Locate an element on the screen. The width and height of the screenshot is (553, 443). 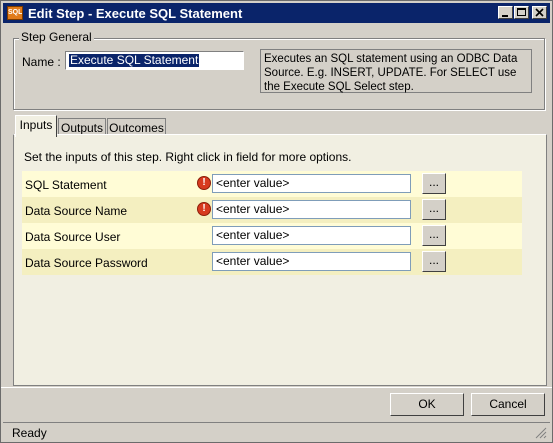
name-input: Execute SQL Statement is located at coordinates (154, 60).